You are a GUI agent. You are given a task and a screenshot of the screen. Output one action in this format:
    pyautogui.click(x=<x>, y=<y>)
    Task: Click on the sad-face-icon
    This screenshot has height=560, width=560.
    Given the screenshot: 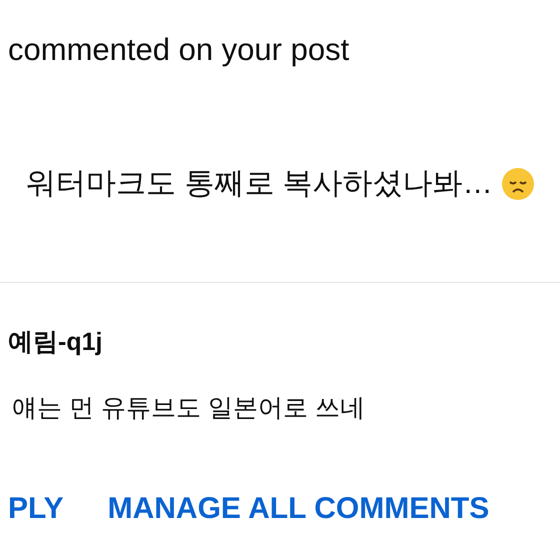 What is the action you would take?
    pyautogui.click(x=517, y=184)
    